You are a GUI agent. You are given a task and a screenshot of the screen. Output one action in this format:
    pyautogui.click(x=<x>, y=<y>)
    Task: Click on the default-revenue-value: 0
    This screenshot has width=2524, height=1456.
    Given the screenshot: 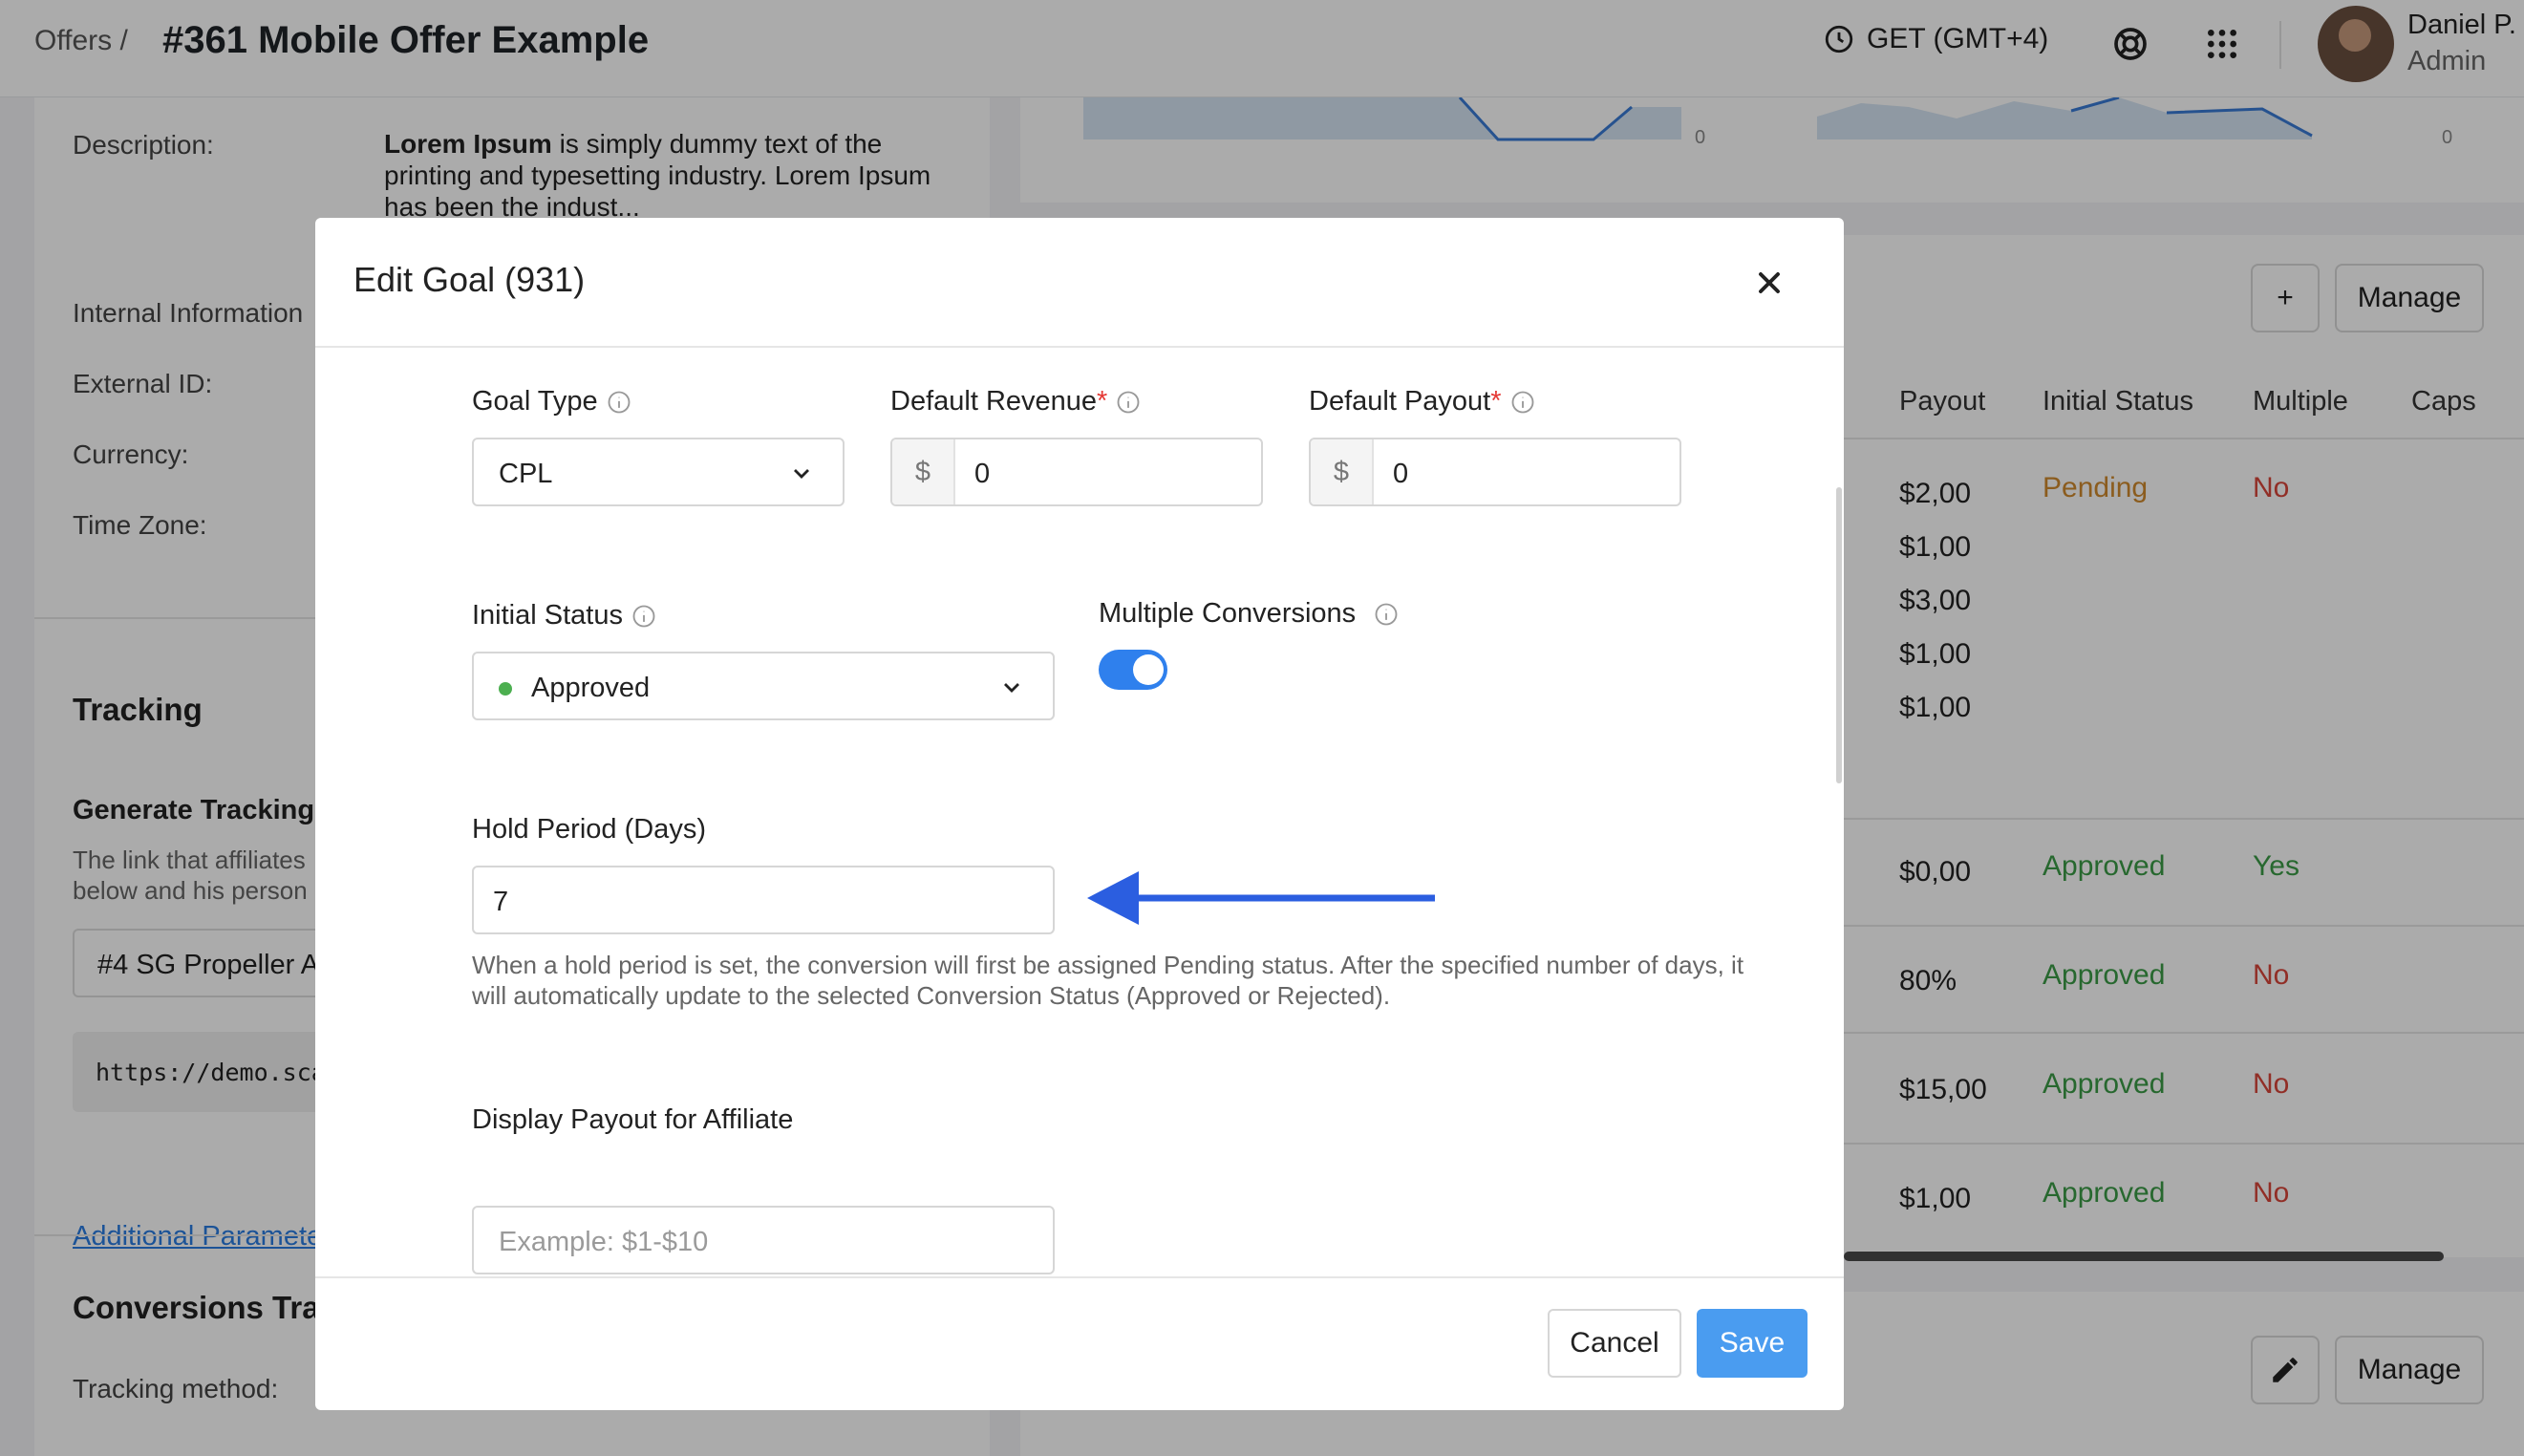 What is the action you would take?
    pyautogui.click(x=983, y=474)
    